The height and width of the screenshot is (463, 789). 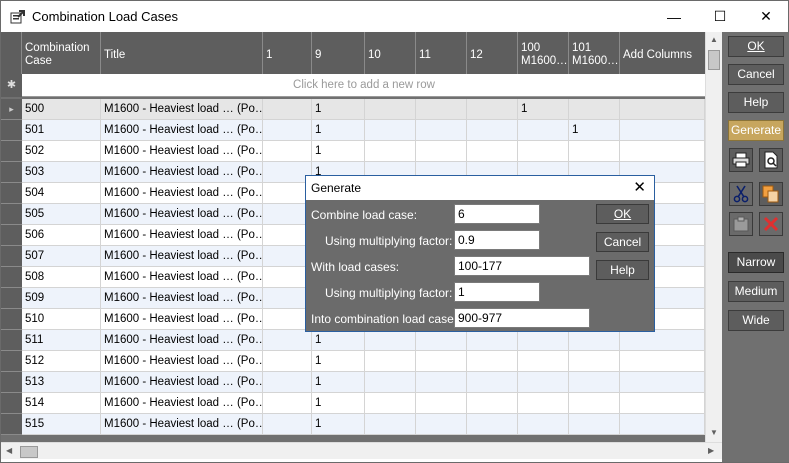 I want to click on table-cell: 502, so click(x=61, y=151).